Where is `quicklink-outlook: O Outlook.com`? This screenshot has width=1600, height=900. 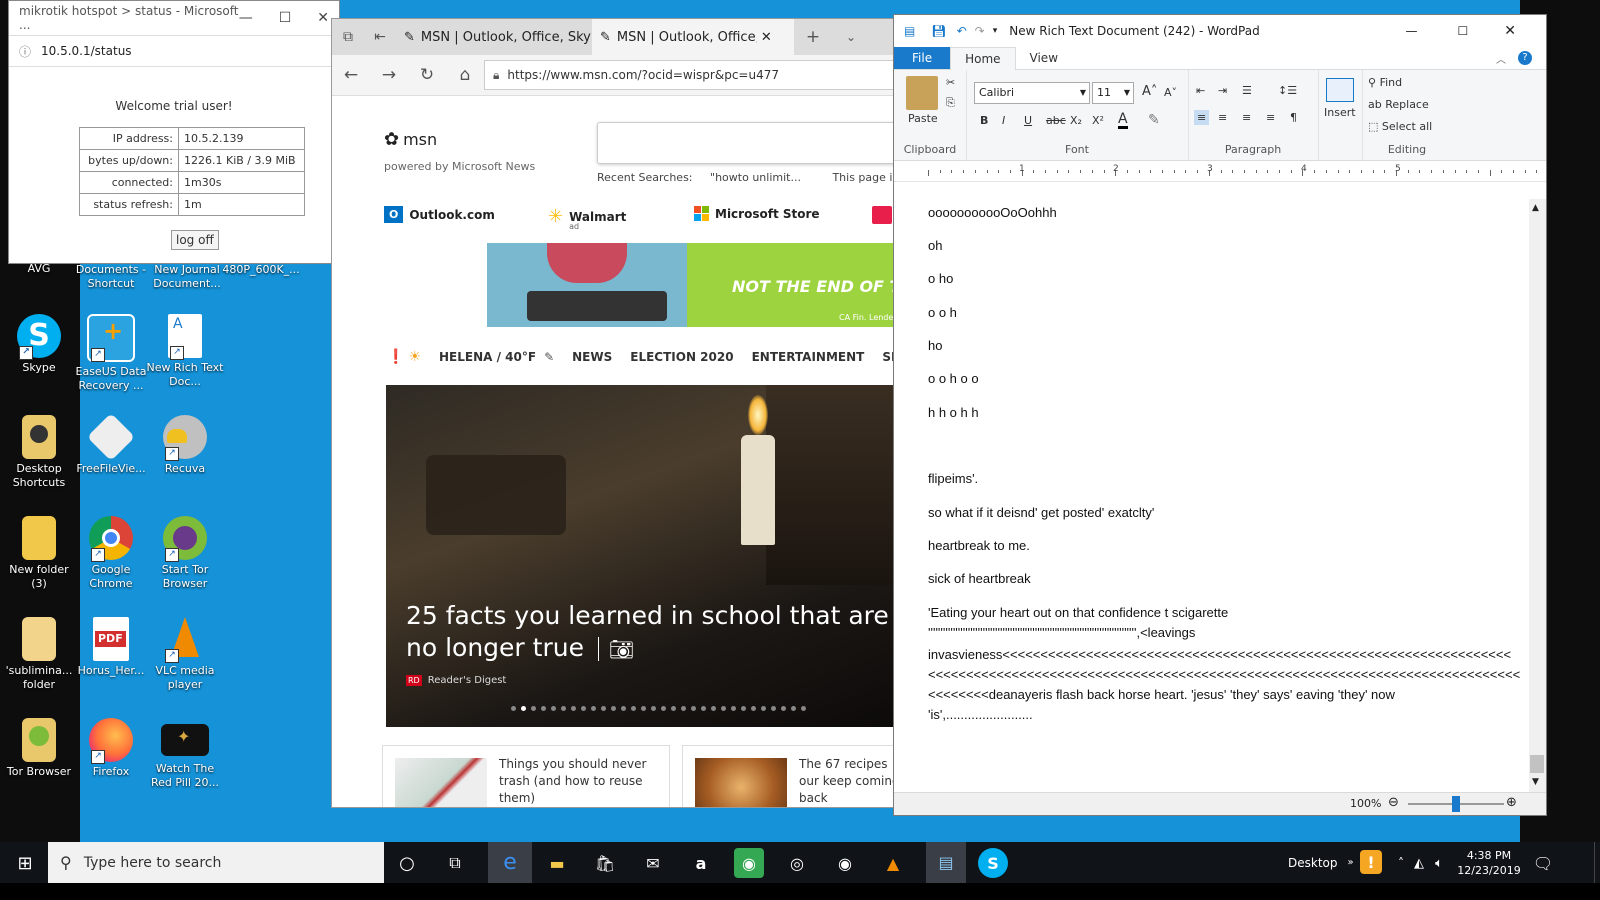
quicklink-outlook: O Outlook.com is located at coordinates (439, 214).